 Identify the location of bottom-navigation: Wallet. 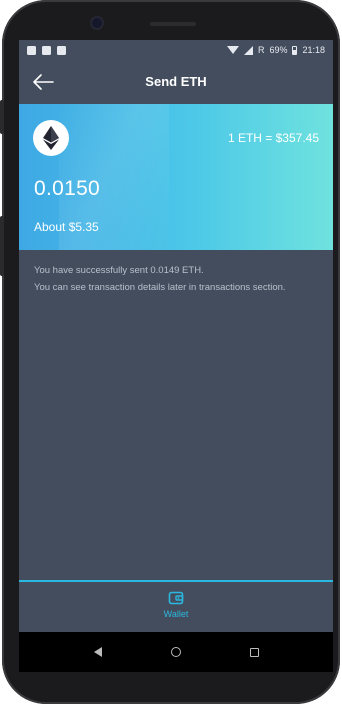
(176, 606).